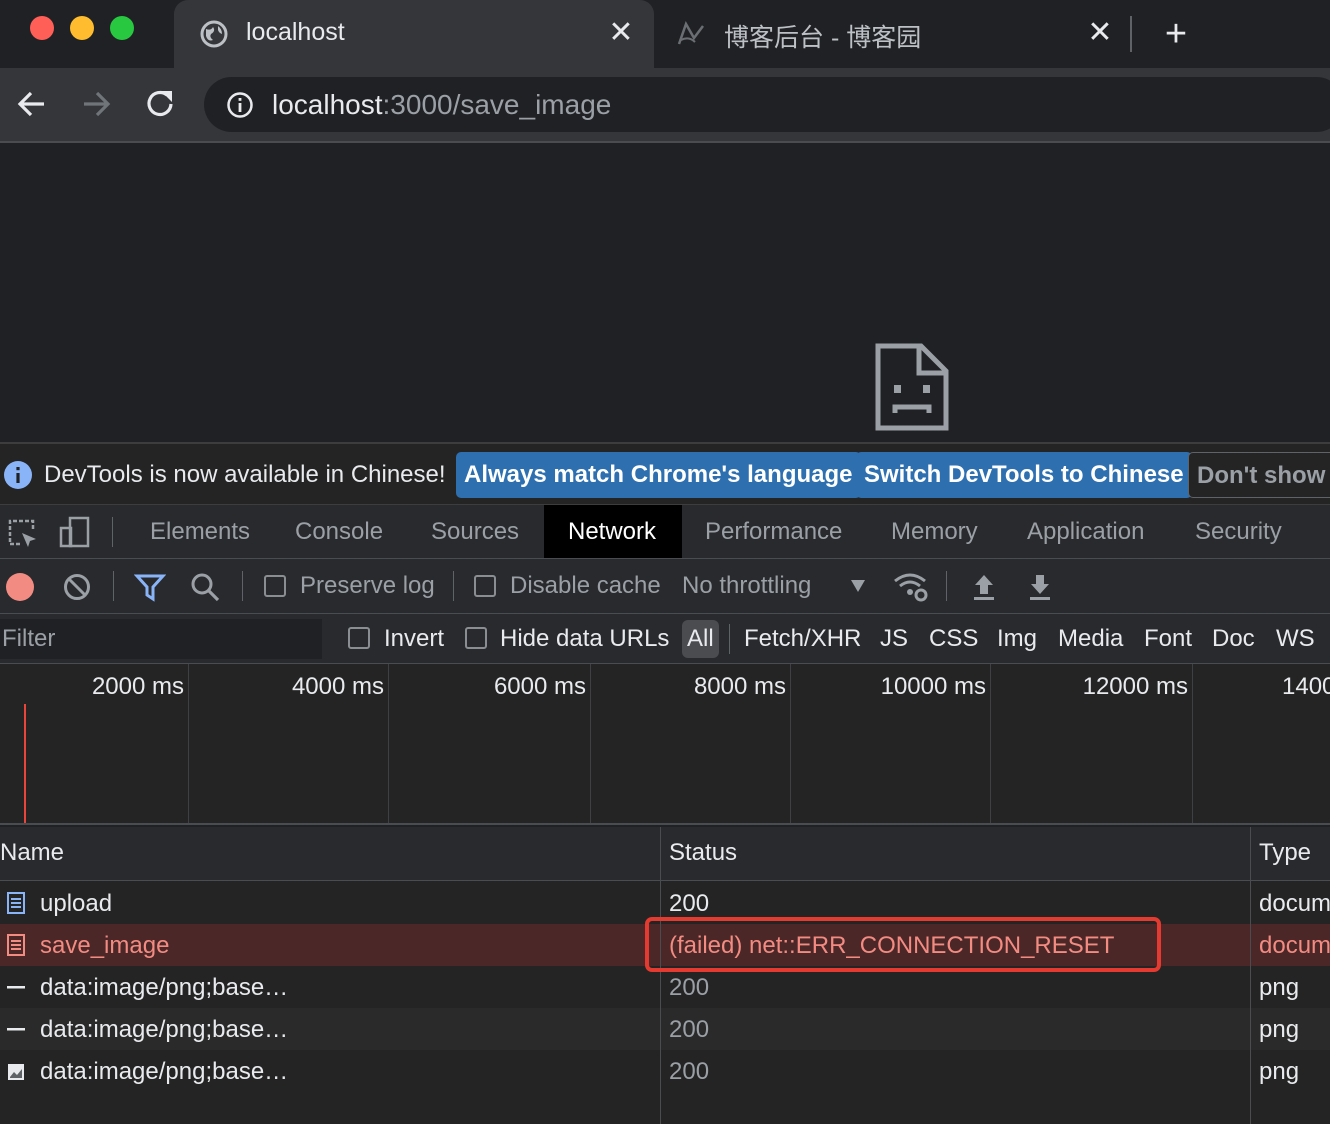  Describe the element at coordinates (700, 639) in the screenshot. I see `type-filter-all: All` at that location.